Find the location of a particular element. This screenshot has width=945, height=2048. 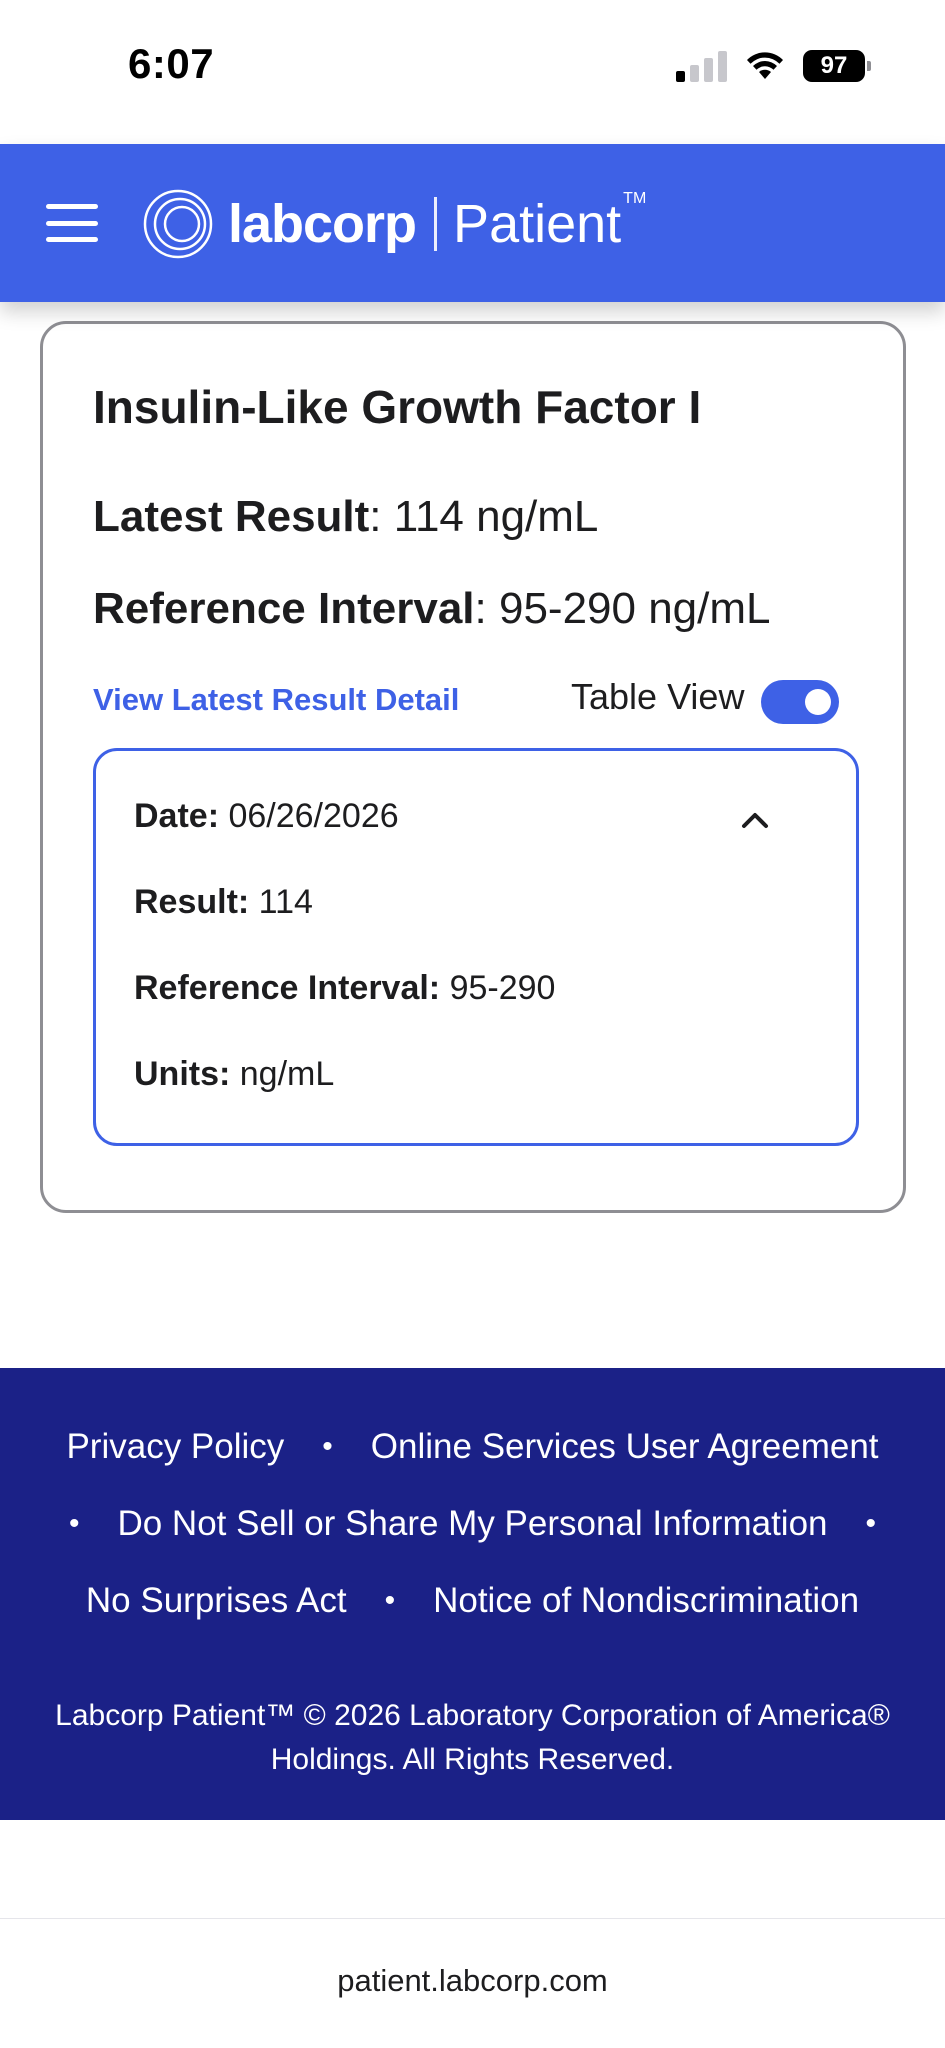

latest-result-line: Latest Result: 114 ng/mL is located at coordinates (345, 517).